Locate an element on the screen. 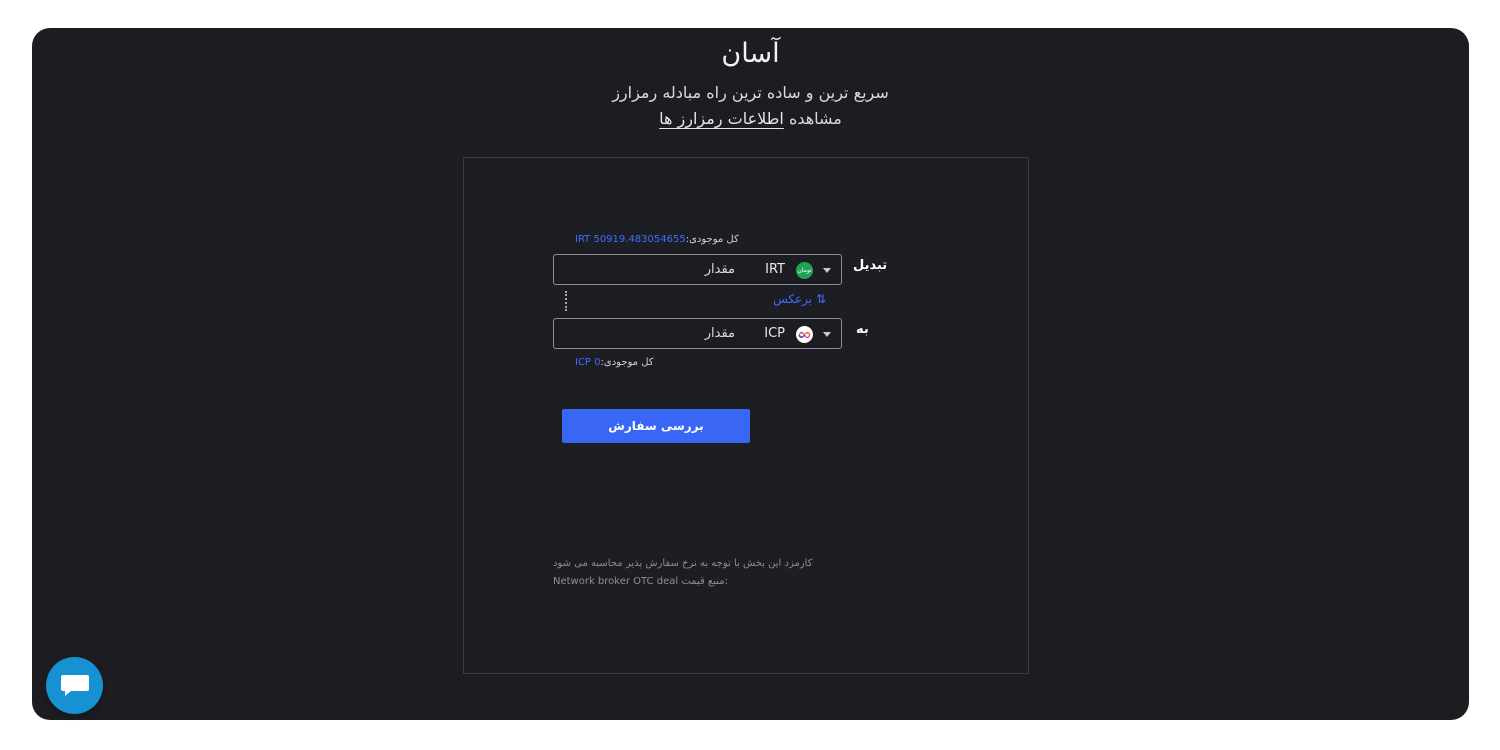 The image size is (1500, 750). to-symbol: ICP is located at coordinates (774, 333).